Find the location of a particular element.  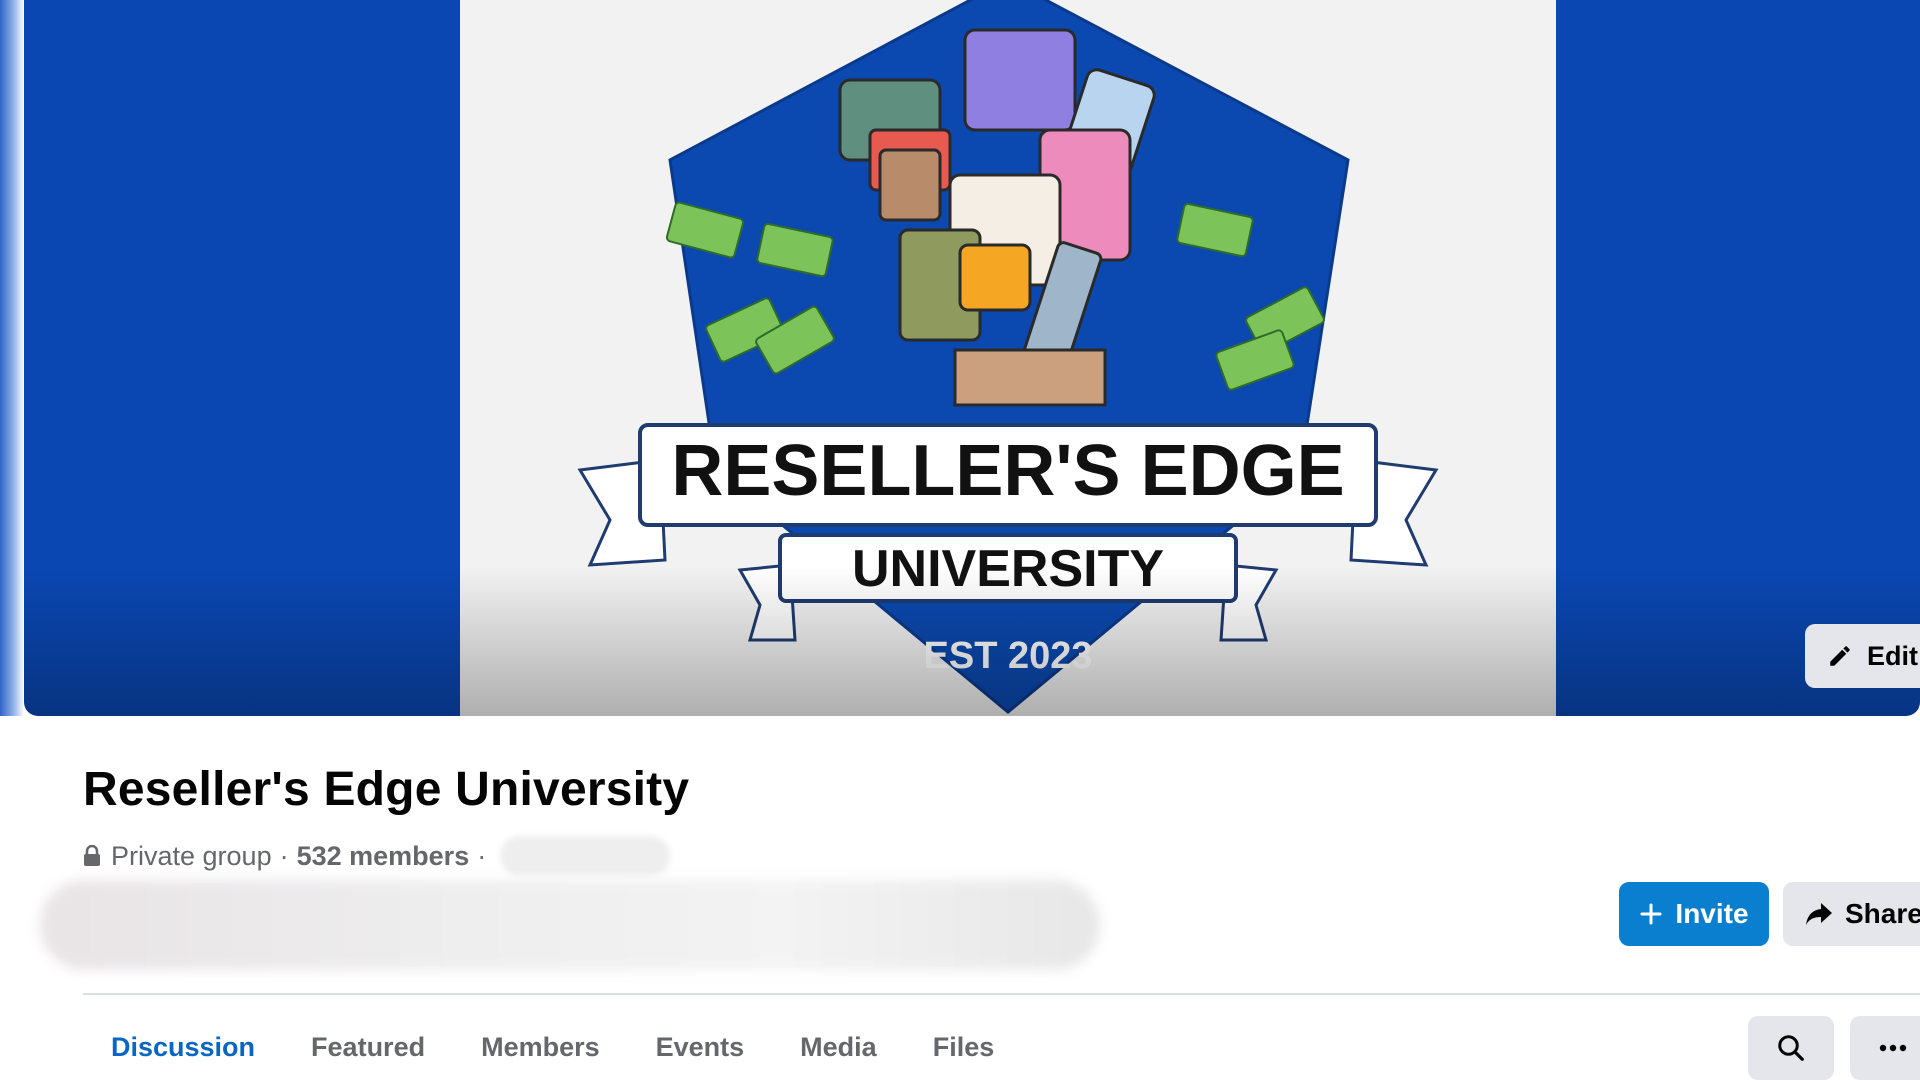

member-count: 532 members is located at coordinates (383, 856).